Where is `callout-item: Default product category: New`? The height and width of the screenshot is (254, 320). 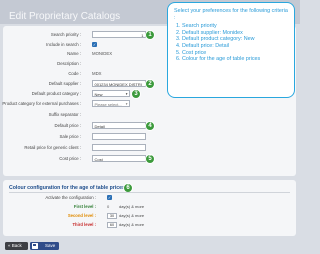 callout-item: Default product category: New is located at coordinates (235, 39).